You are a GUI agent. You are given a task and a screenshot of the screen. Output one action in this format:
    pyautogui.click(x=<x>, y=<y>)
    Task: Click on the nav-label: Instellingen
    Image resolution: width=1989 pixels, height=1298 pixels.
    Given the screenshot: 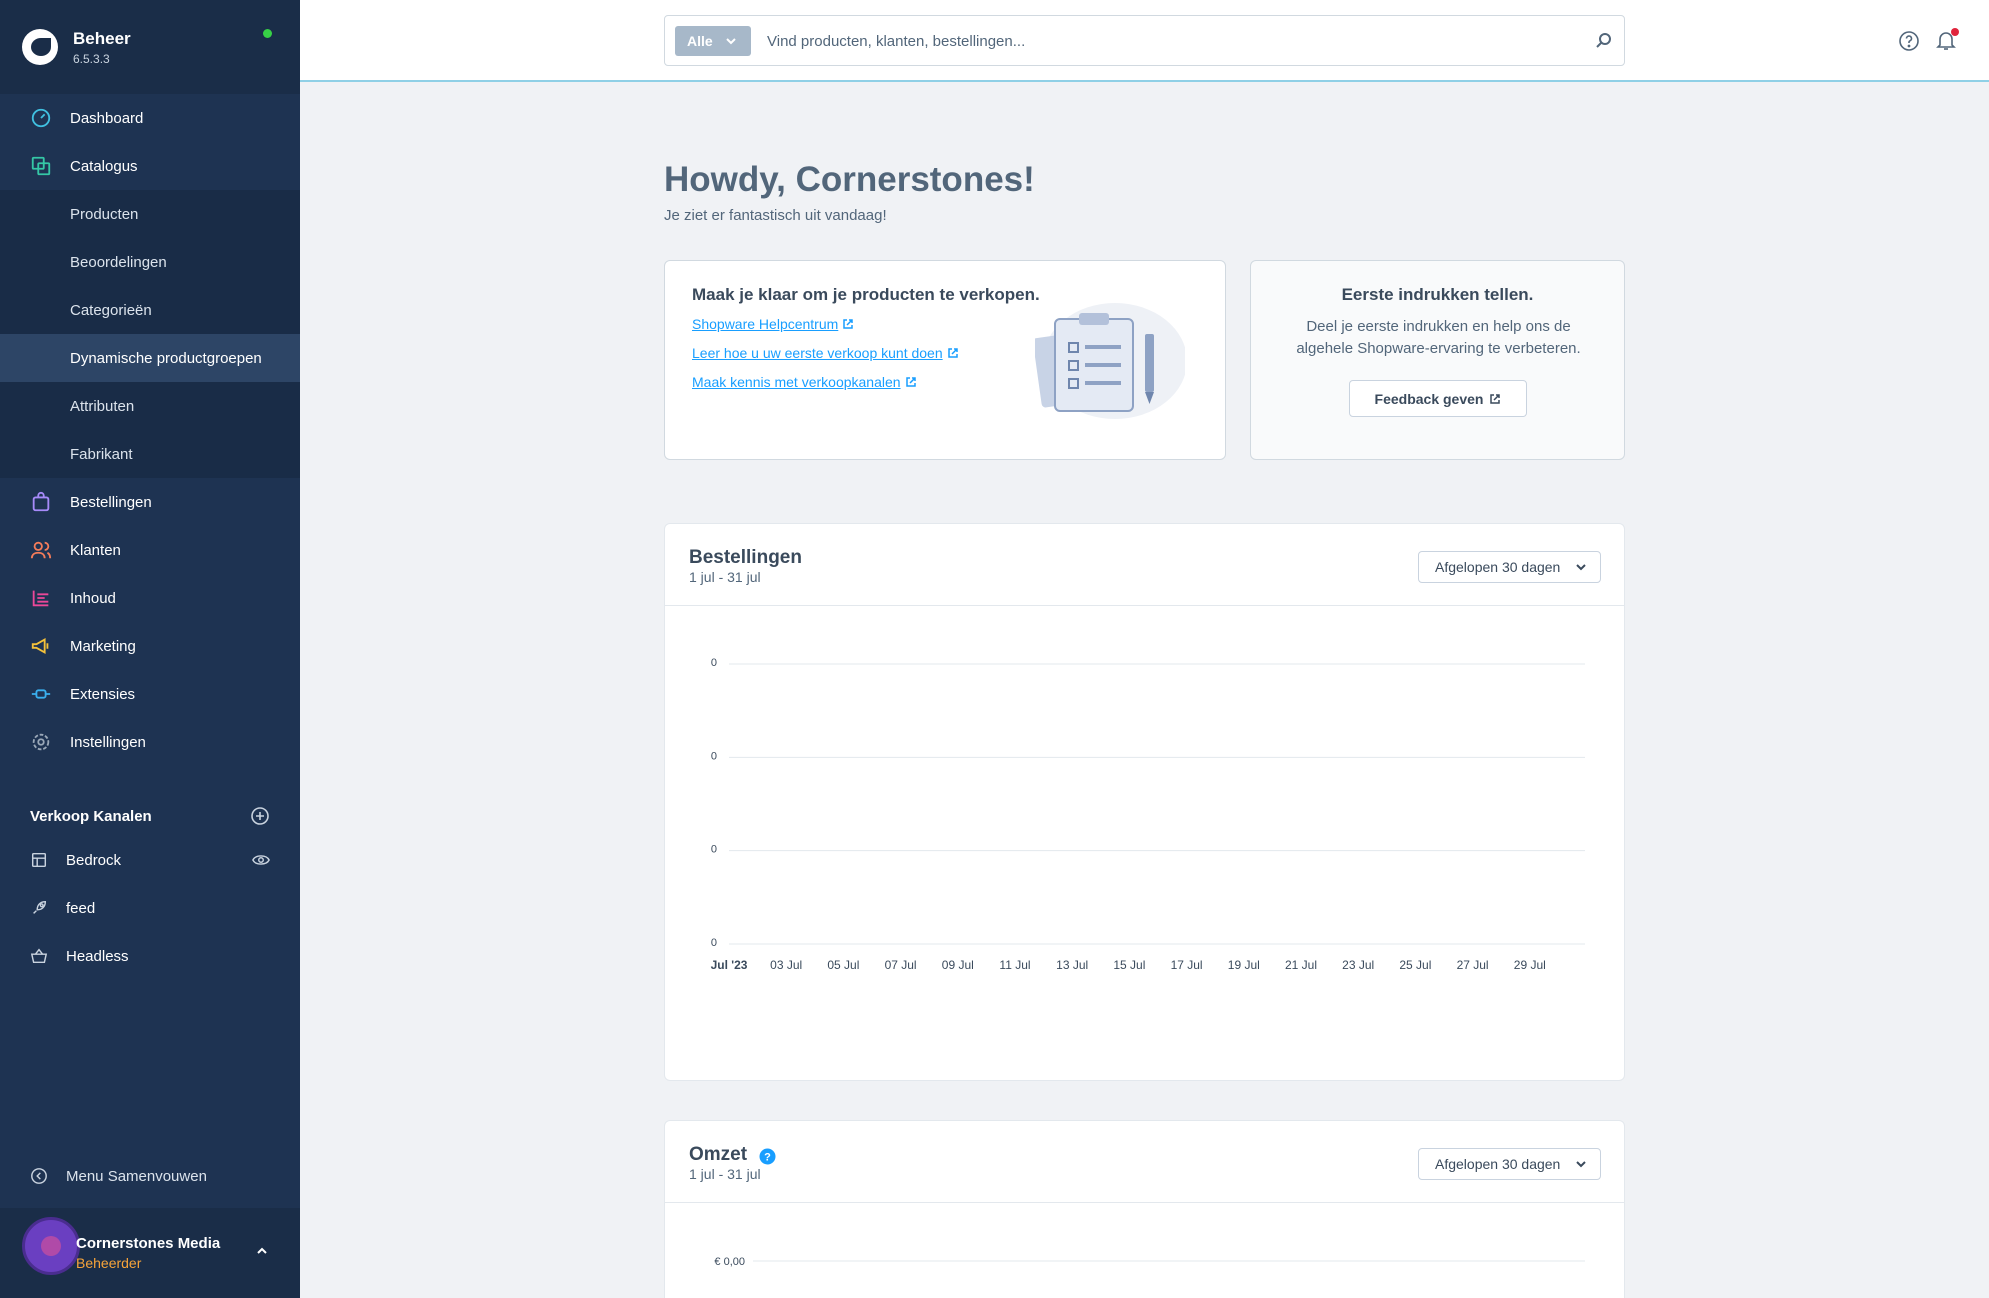 What is the action you would take?
    pyautogui.click(x=108, y=742)
    